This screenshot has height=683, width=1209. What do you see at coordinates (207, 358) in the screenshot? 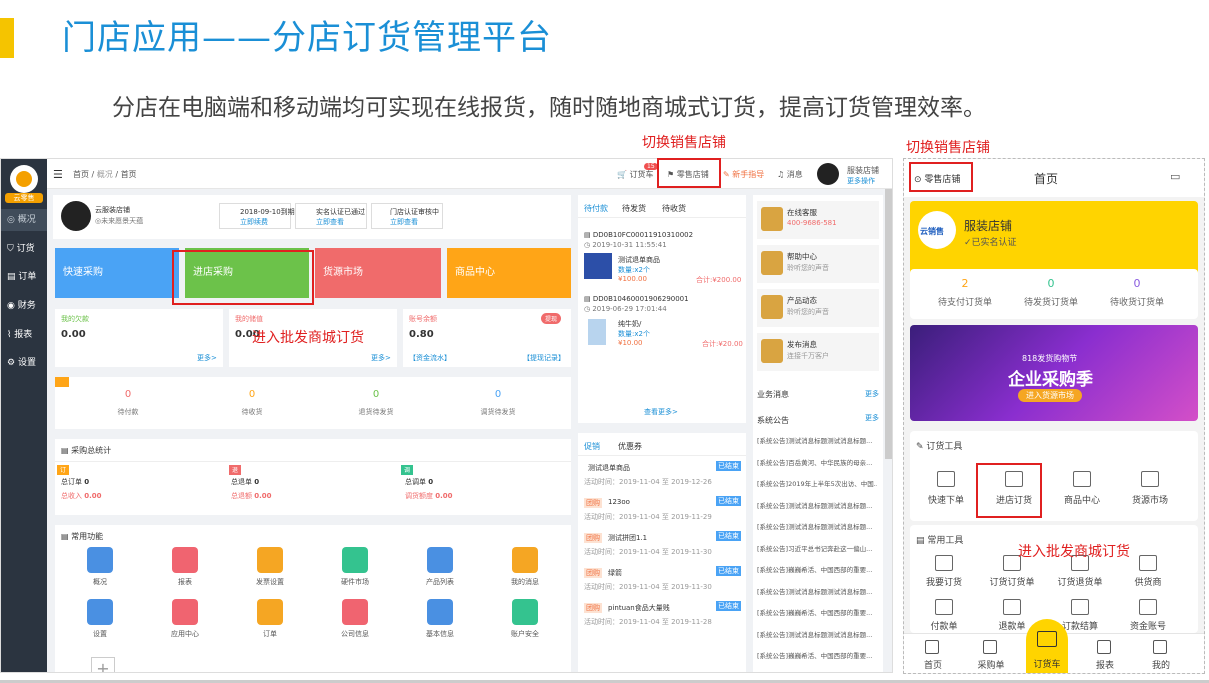
I see `debt-more-link: 更多>` at bounding box center [207, 358].